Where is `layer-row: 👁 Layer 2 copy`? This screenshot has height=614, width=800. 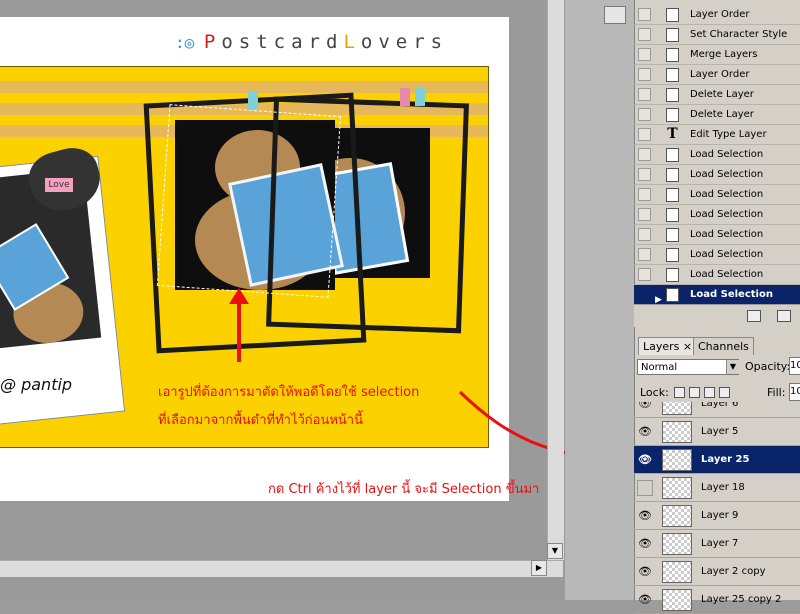 layer-row: 👁 Layer 2 copy is located at coordinates (717, 572).